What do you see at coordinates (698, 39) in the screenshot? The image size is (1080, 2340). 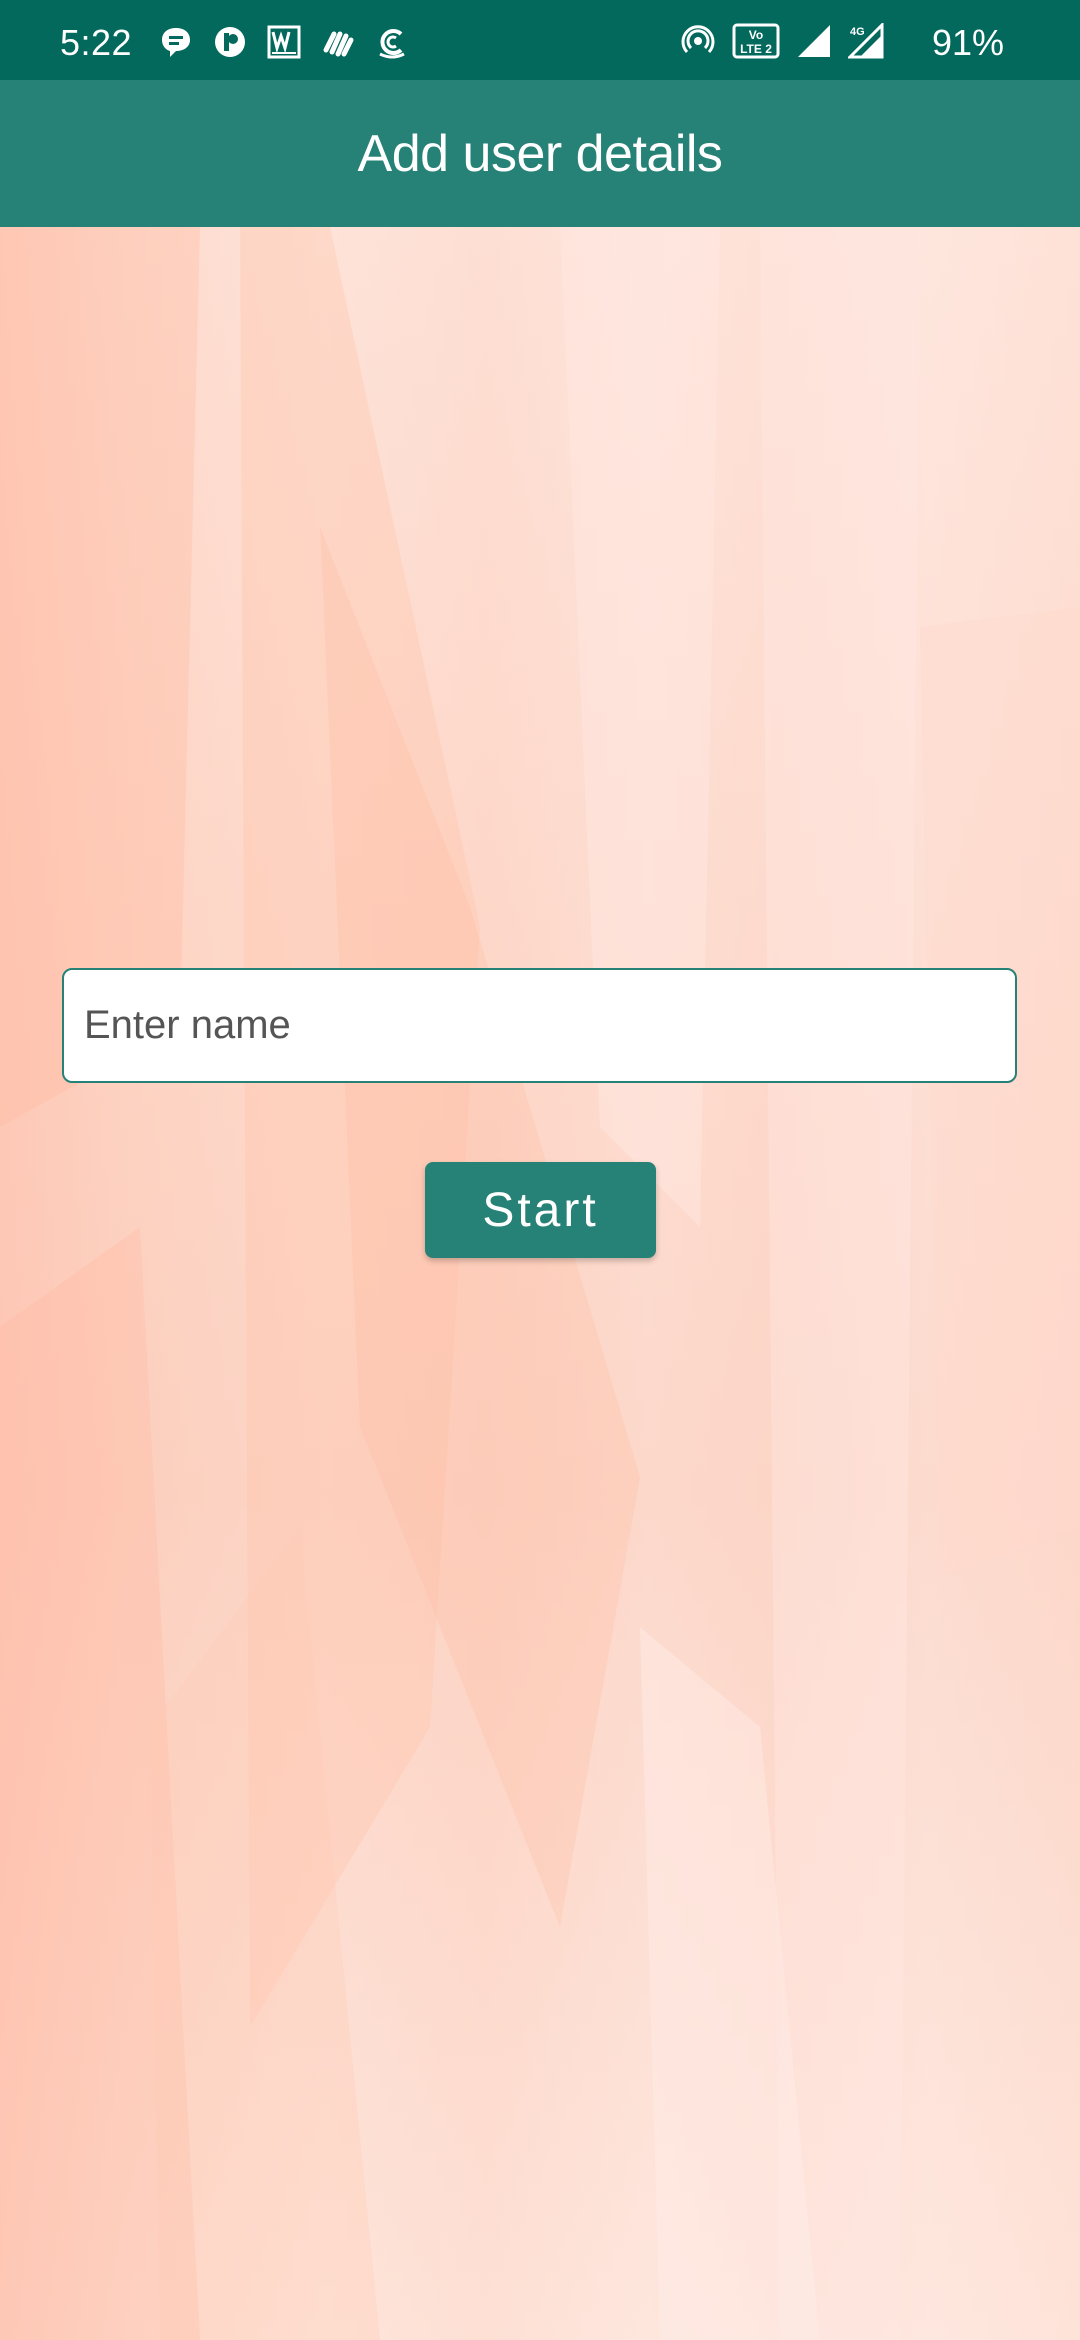 I see `hotspot-icon` at bounding box center [698, 39].